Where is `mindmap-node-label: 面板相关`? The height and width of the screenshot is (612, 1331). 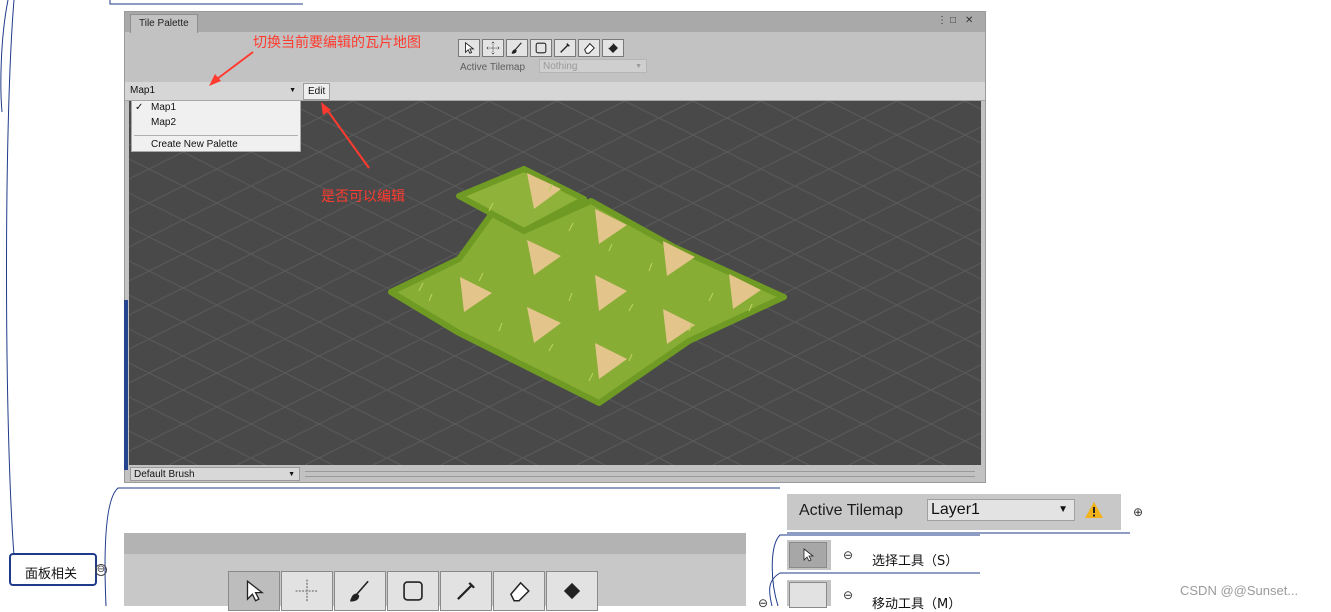
mindmap-node-label: 面板相关 is located at coordinates (51, 574).